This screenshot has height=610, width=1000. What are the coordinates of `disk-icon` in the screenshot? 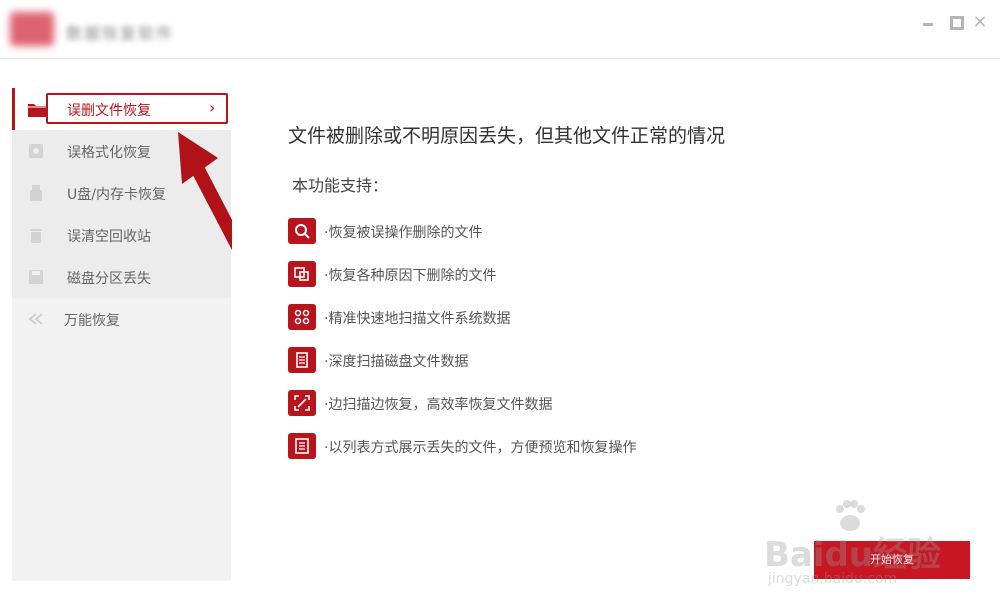 It's located at (36, 151).